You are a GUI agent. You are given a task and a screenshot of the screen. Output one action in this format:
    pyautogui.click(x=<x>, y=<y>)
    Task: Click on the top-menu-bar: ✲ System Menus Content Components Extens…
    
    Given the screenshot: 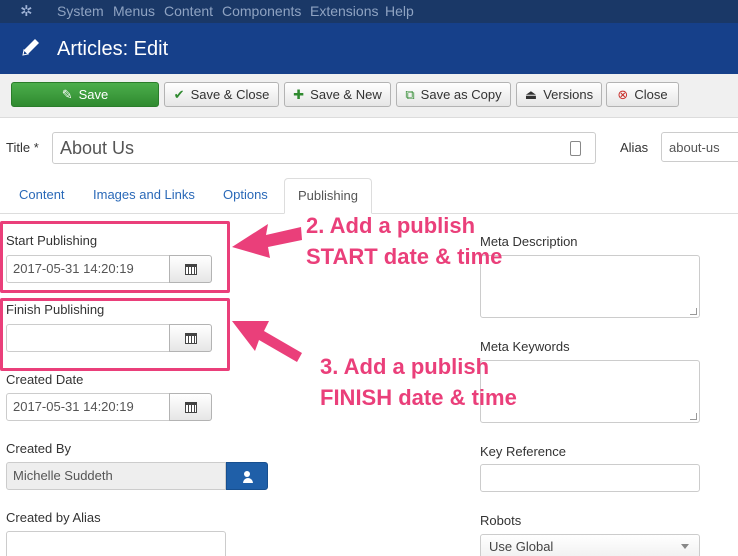 What is the action you would take?
    pyautogui.click(x=369, y=11)
    